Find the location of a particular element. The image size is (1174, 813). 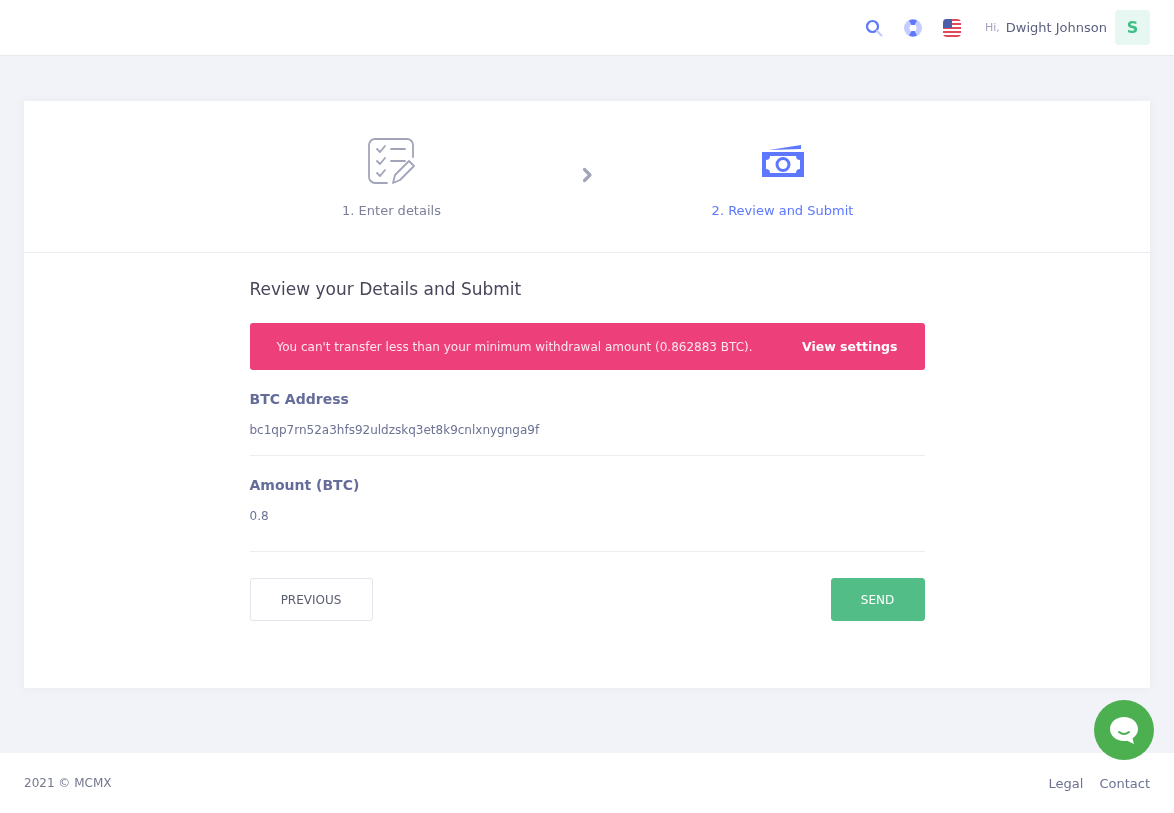

field-label: BTC Address is located at coordinates (299, 399).